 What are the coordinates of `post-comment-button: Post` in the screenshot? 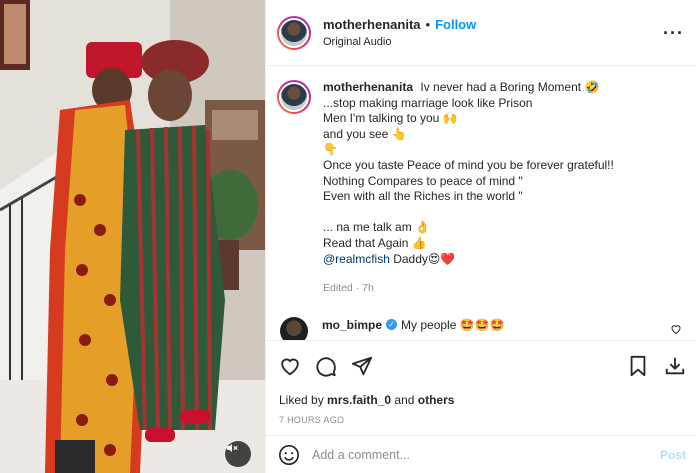 It's located at (673, 455).